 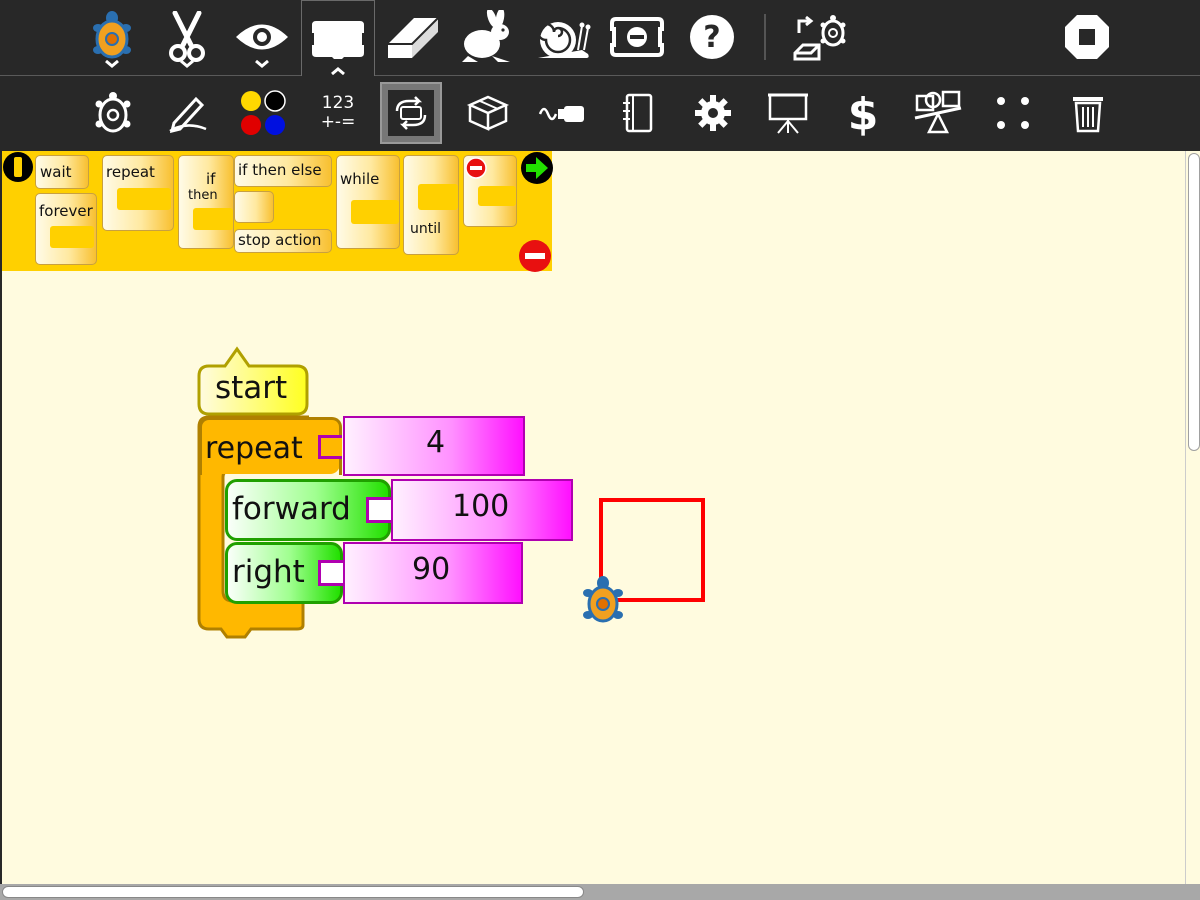 What do you see at coordinates (431, 205) in the screenshot?
I see `palette-until-block: until` at bounding box center [431, 205].